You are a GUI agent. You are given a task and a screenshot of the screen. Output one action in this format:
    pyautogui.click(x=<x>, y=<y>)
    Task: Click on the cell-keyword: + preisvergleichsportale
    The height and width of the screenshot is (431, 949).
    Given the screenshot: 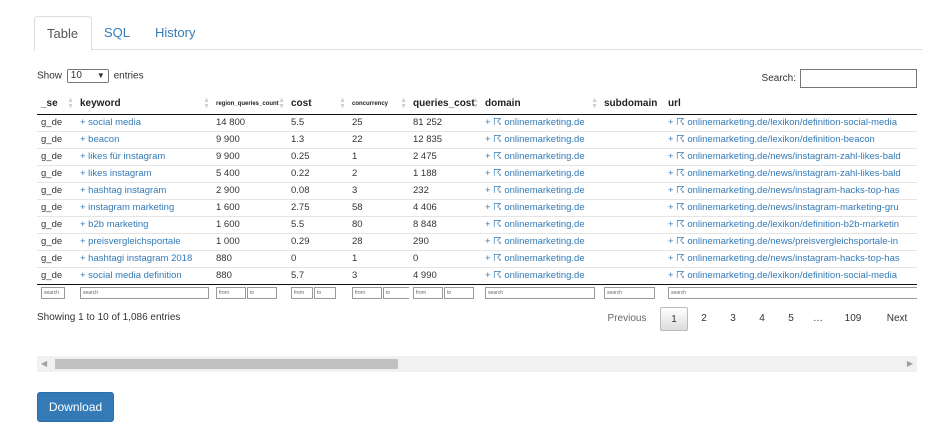 What is the action you would take?
    pyautogui.click(x=144, y=241)
    